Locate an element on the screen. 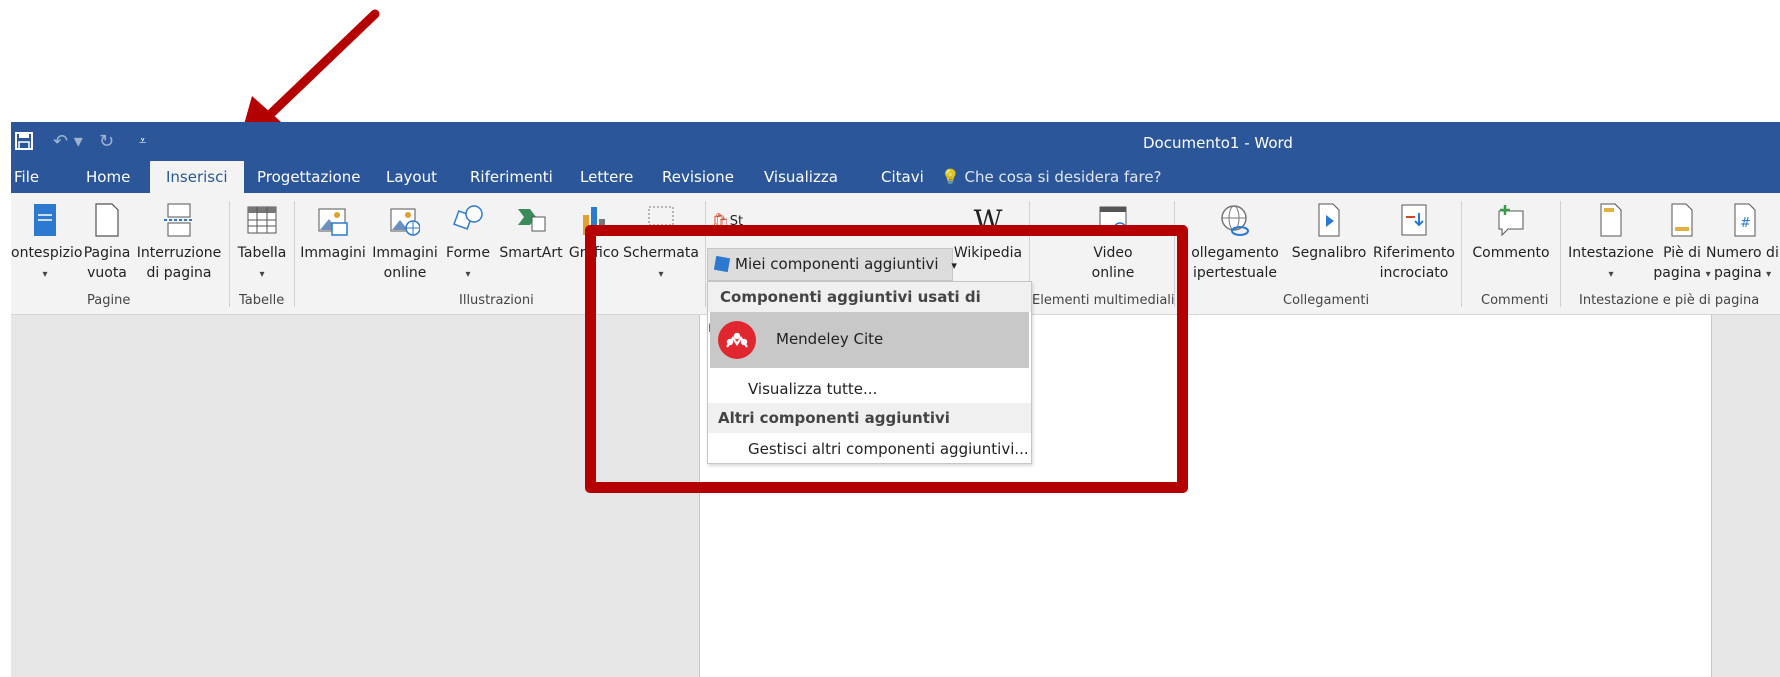 The width and height of the screenshot is (1780, 677). online-pictures-button: Immagini online is located at coordinates (405, 243).